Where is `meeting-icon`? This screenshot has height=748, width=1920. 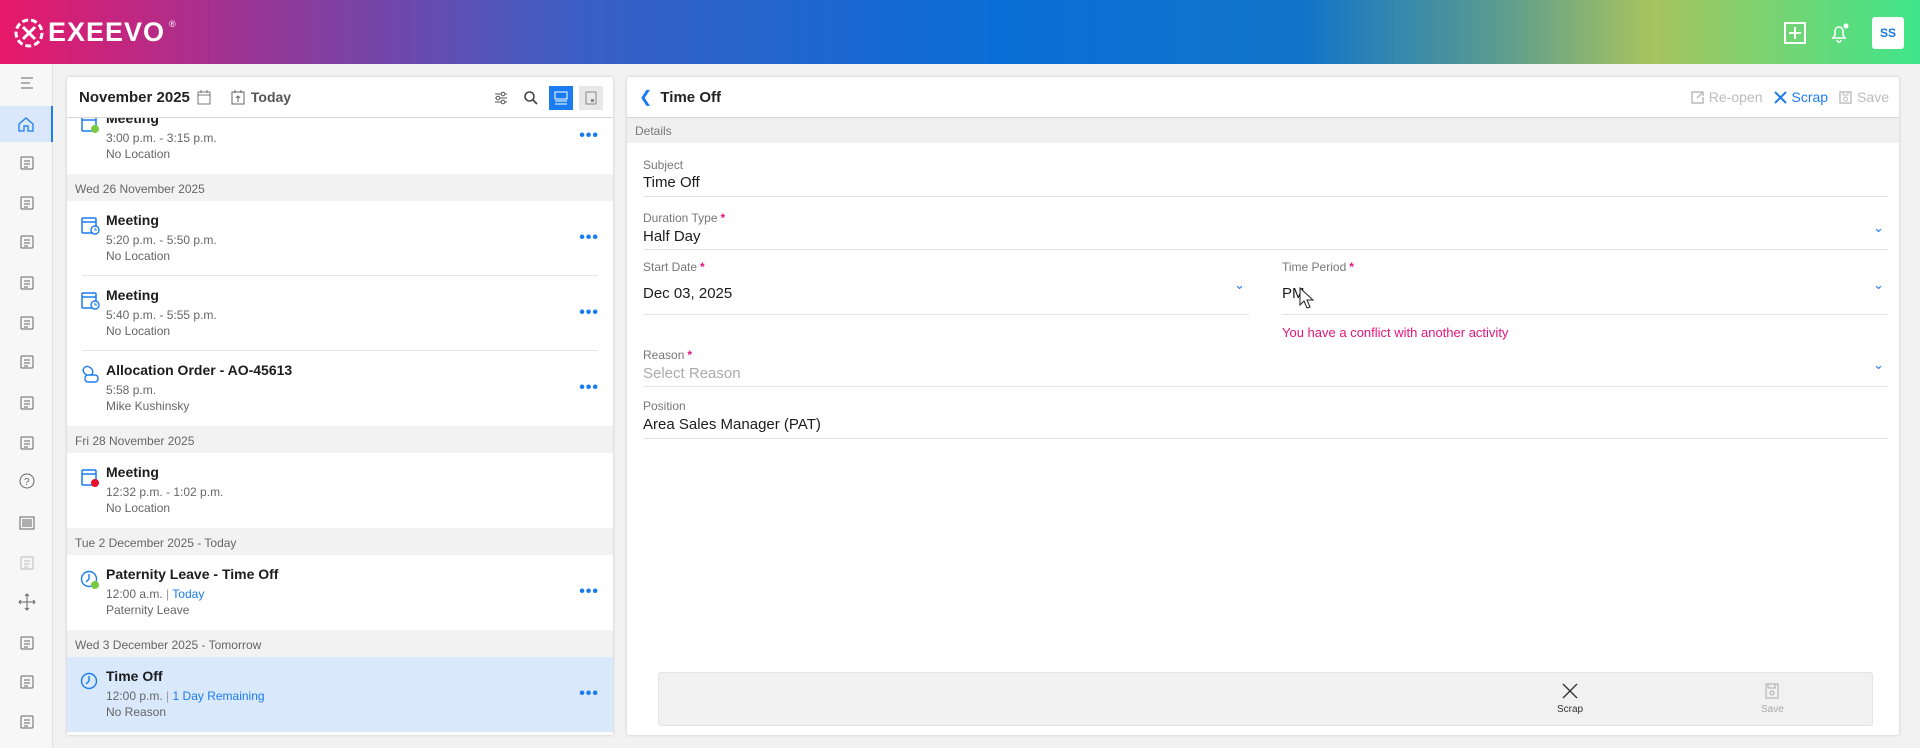
meeting-icon is located at coordinates (90, 125).